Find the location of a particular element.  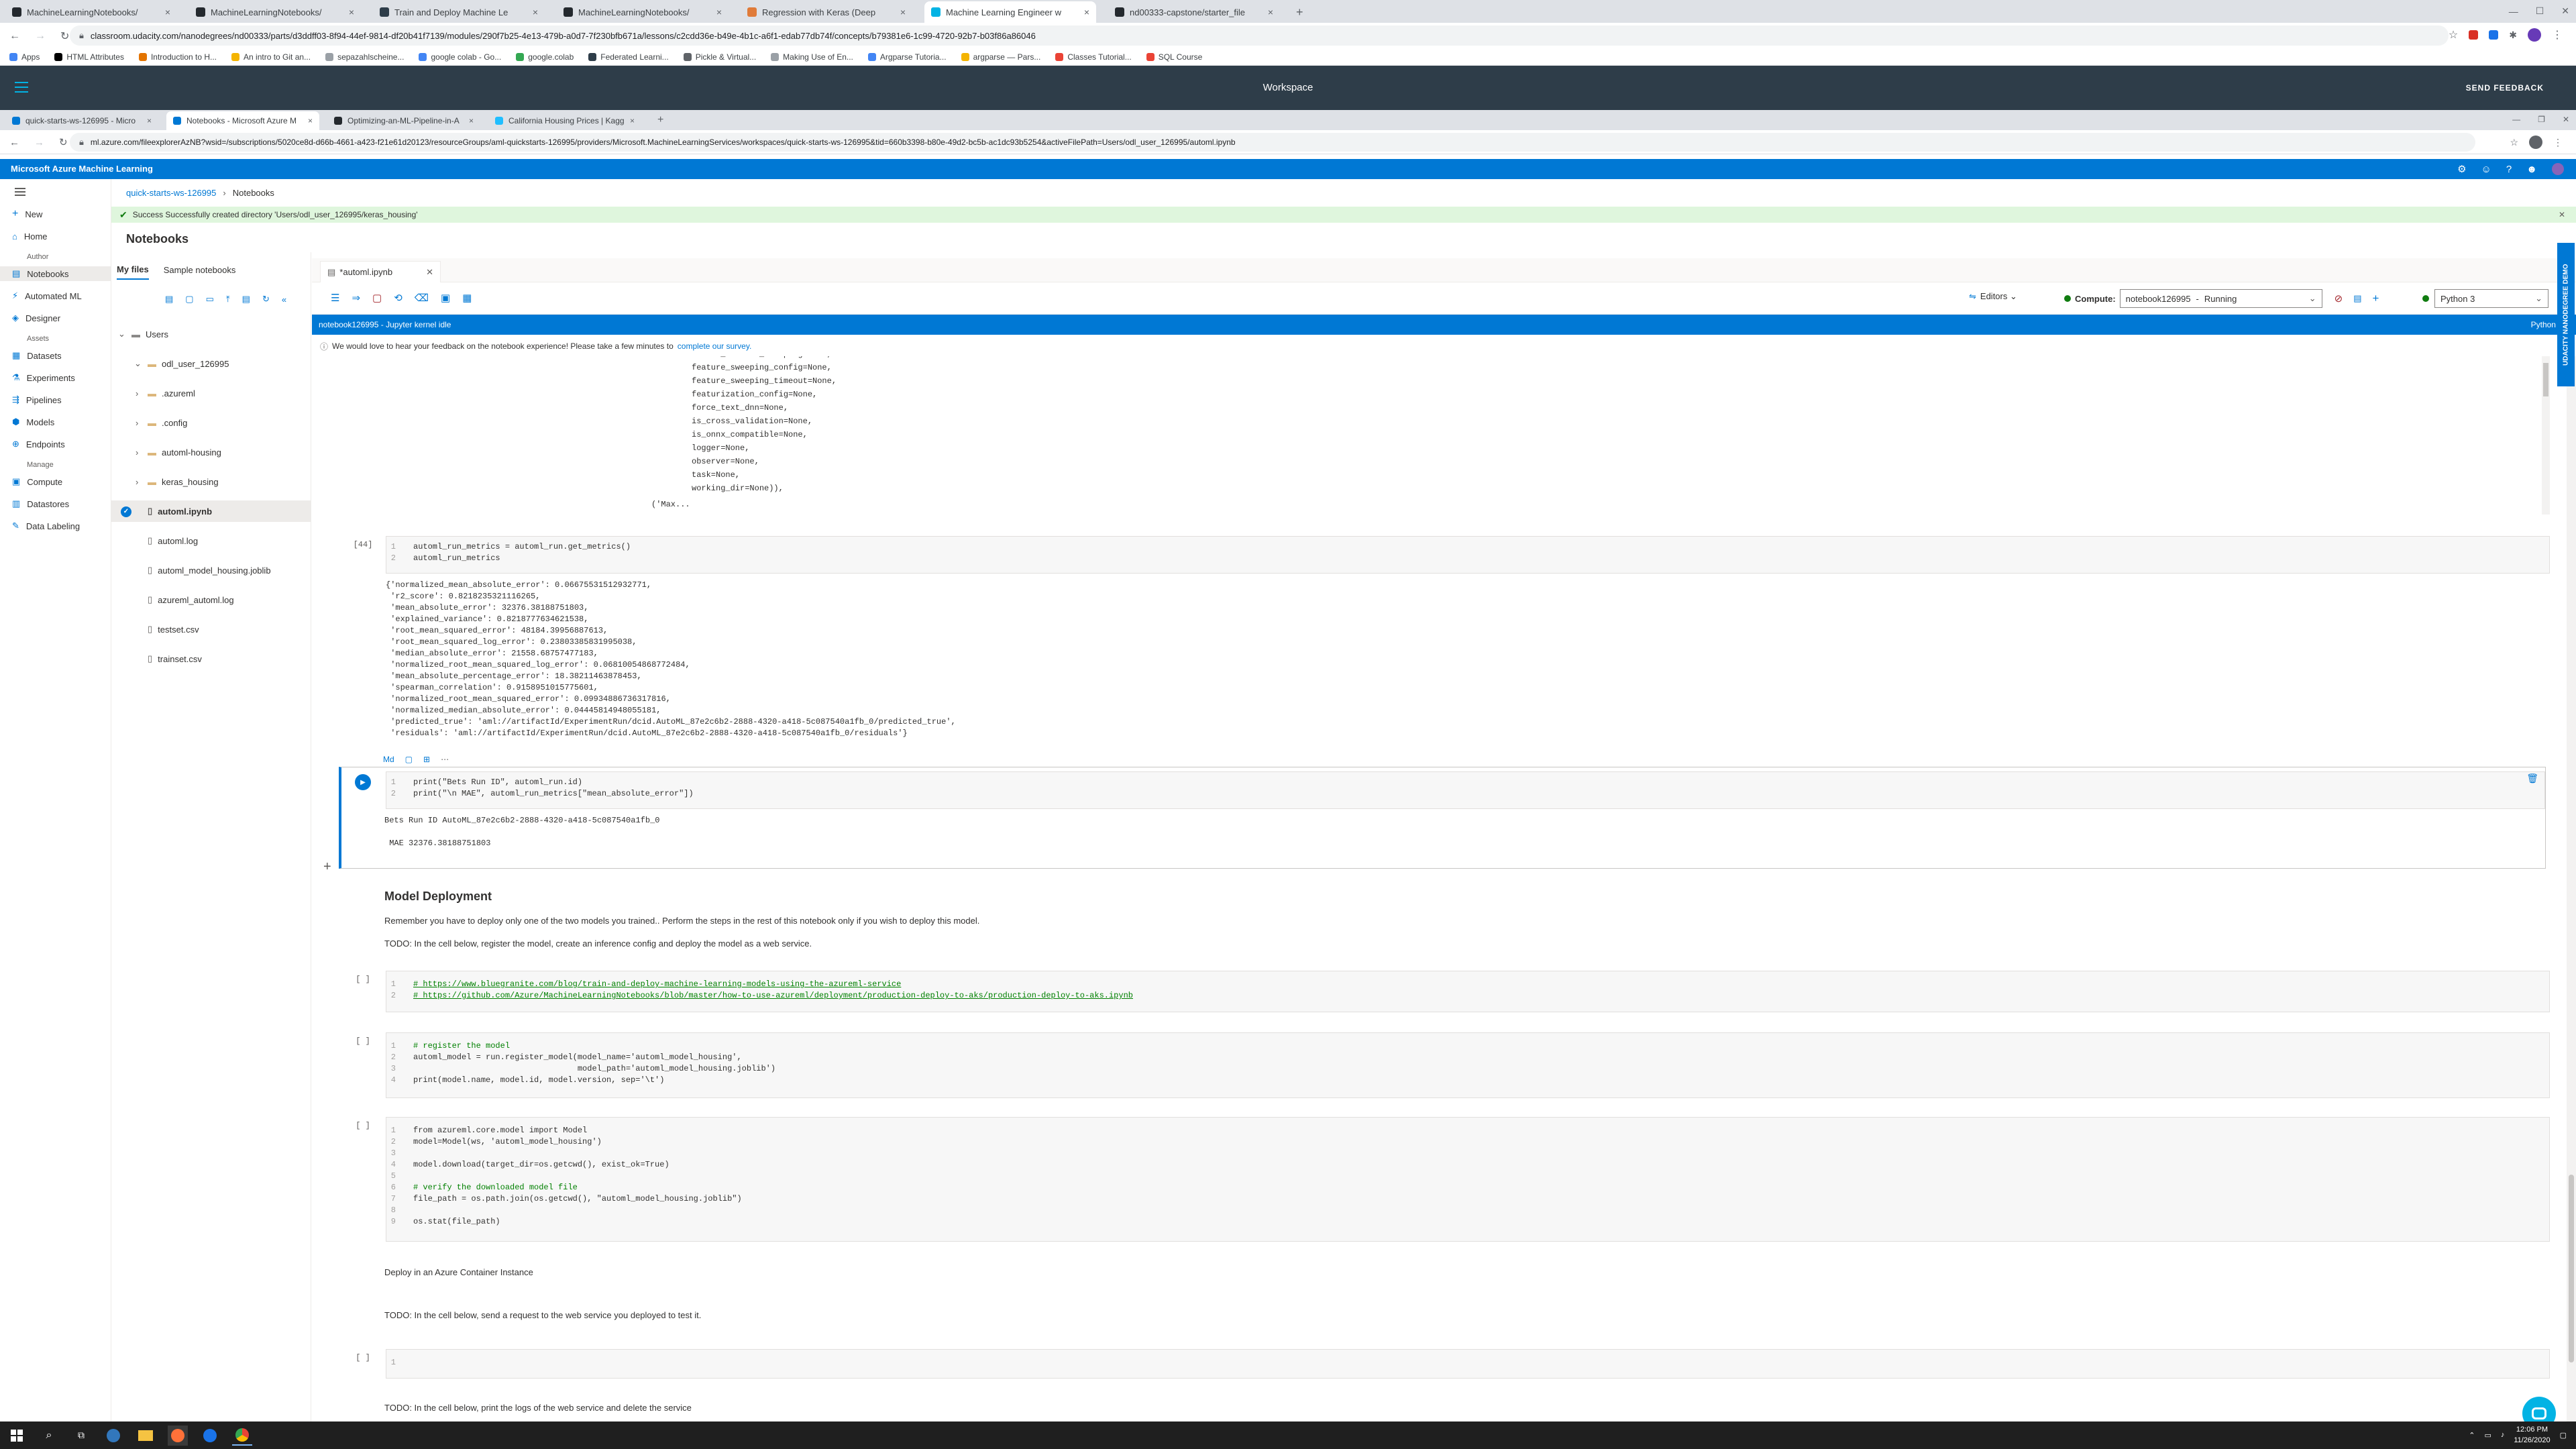

file-tree-item: › ▬ automl-housing is located at coordinates (211, 452).